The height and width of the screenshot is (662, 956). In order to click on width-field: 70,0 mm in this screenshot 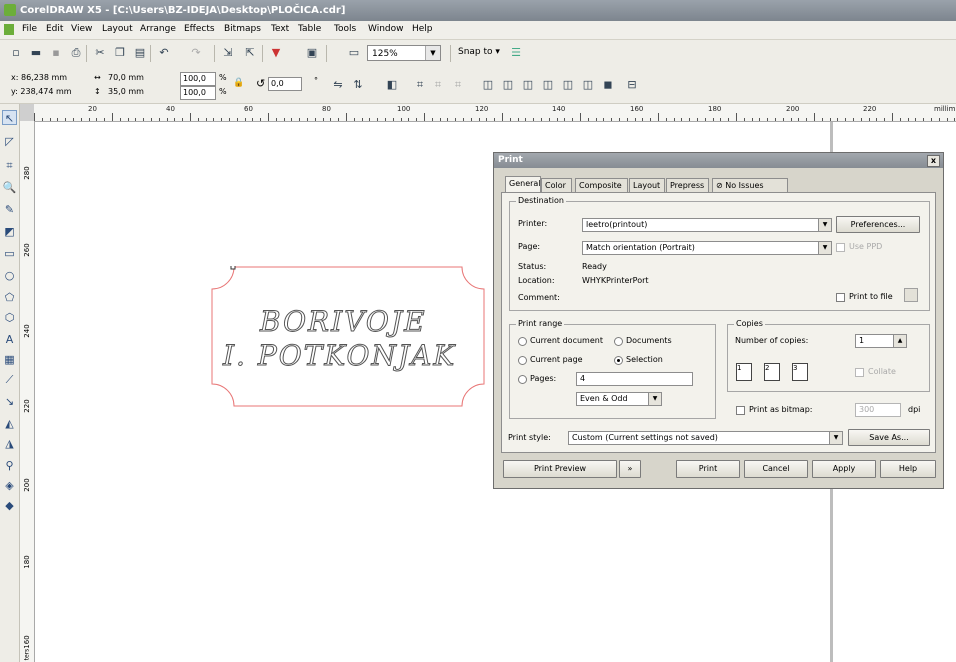, I will do `click(137, 79)`.